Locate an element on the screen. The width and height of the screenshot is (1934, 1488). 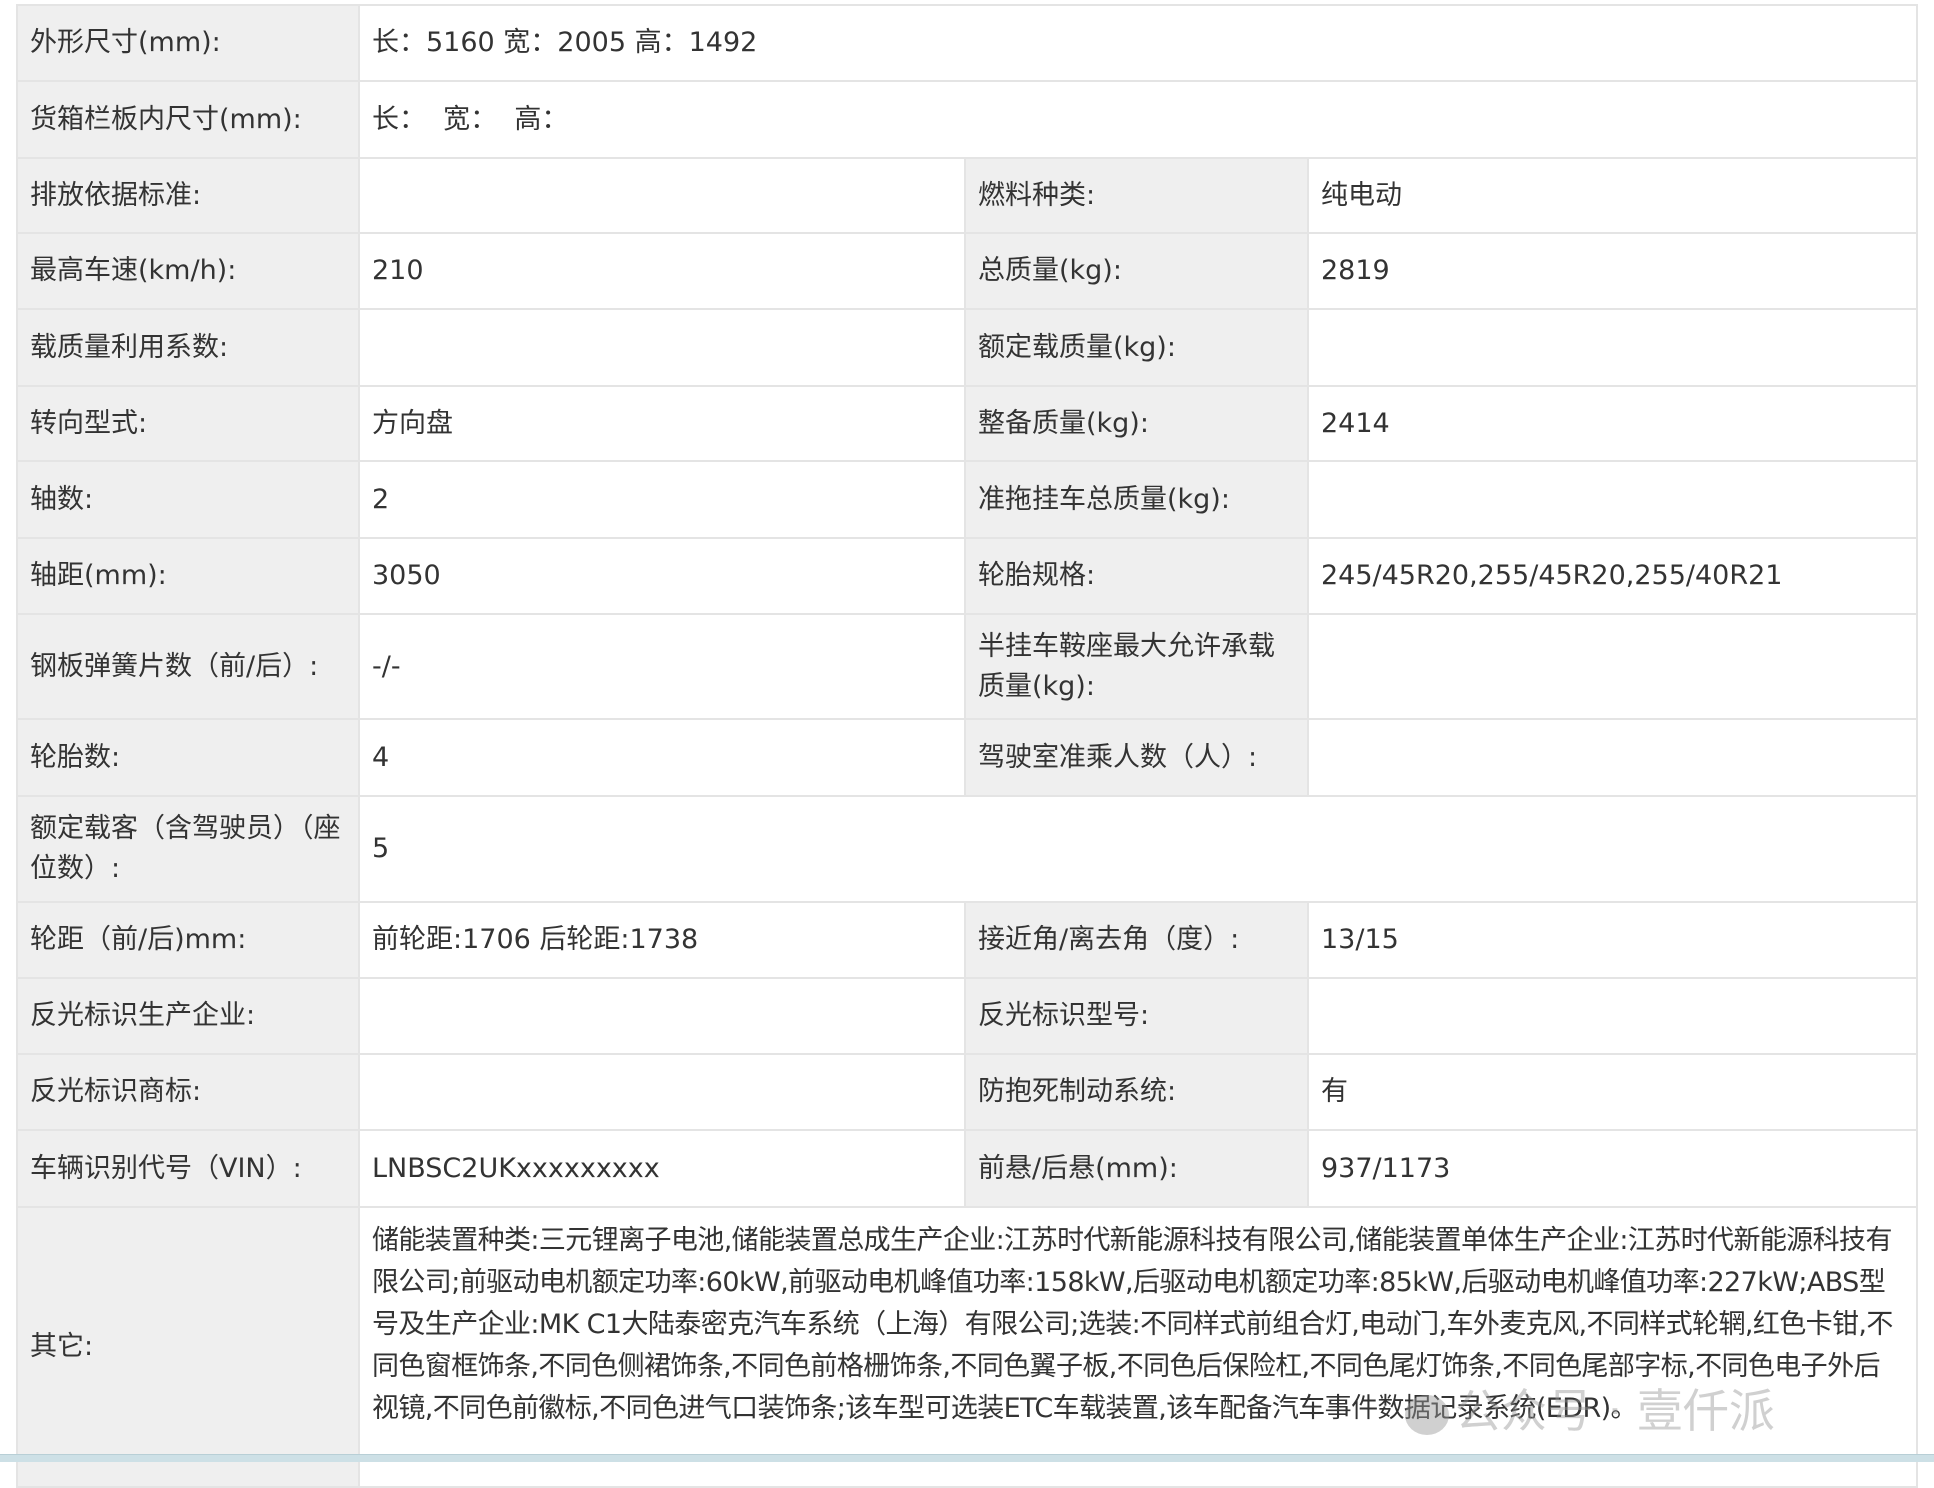
spec-value: LNBSC2UKxxxxxxxxx is located at coordinates (662, 1168).